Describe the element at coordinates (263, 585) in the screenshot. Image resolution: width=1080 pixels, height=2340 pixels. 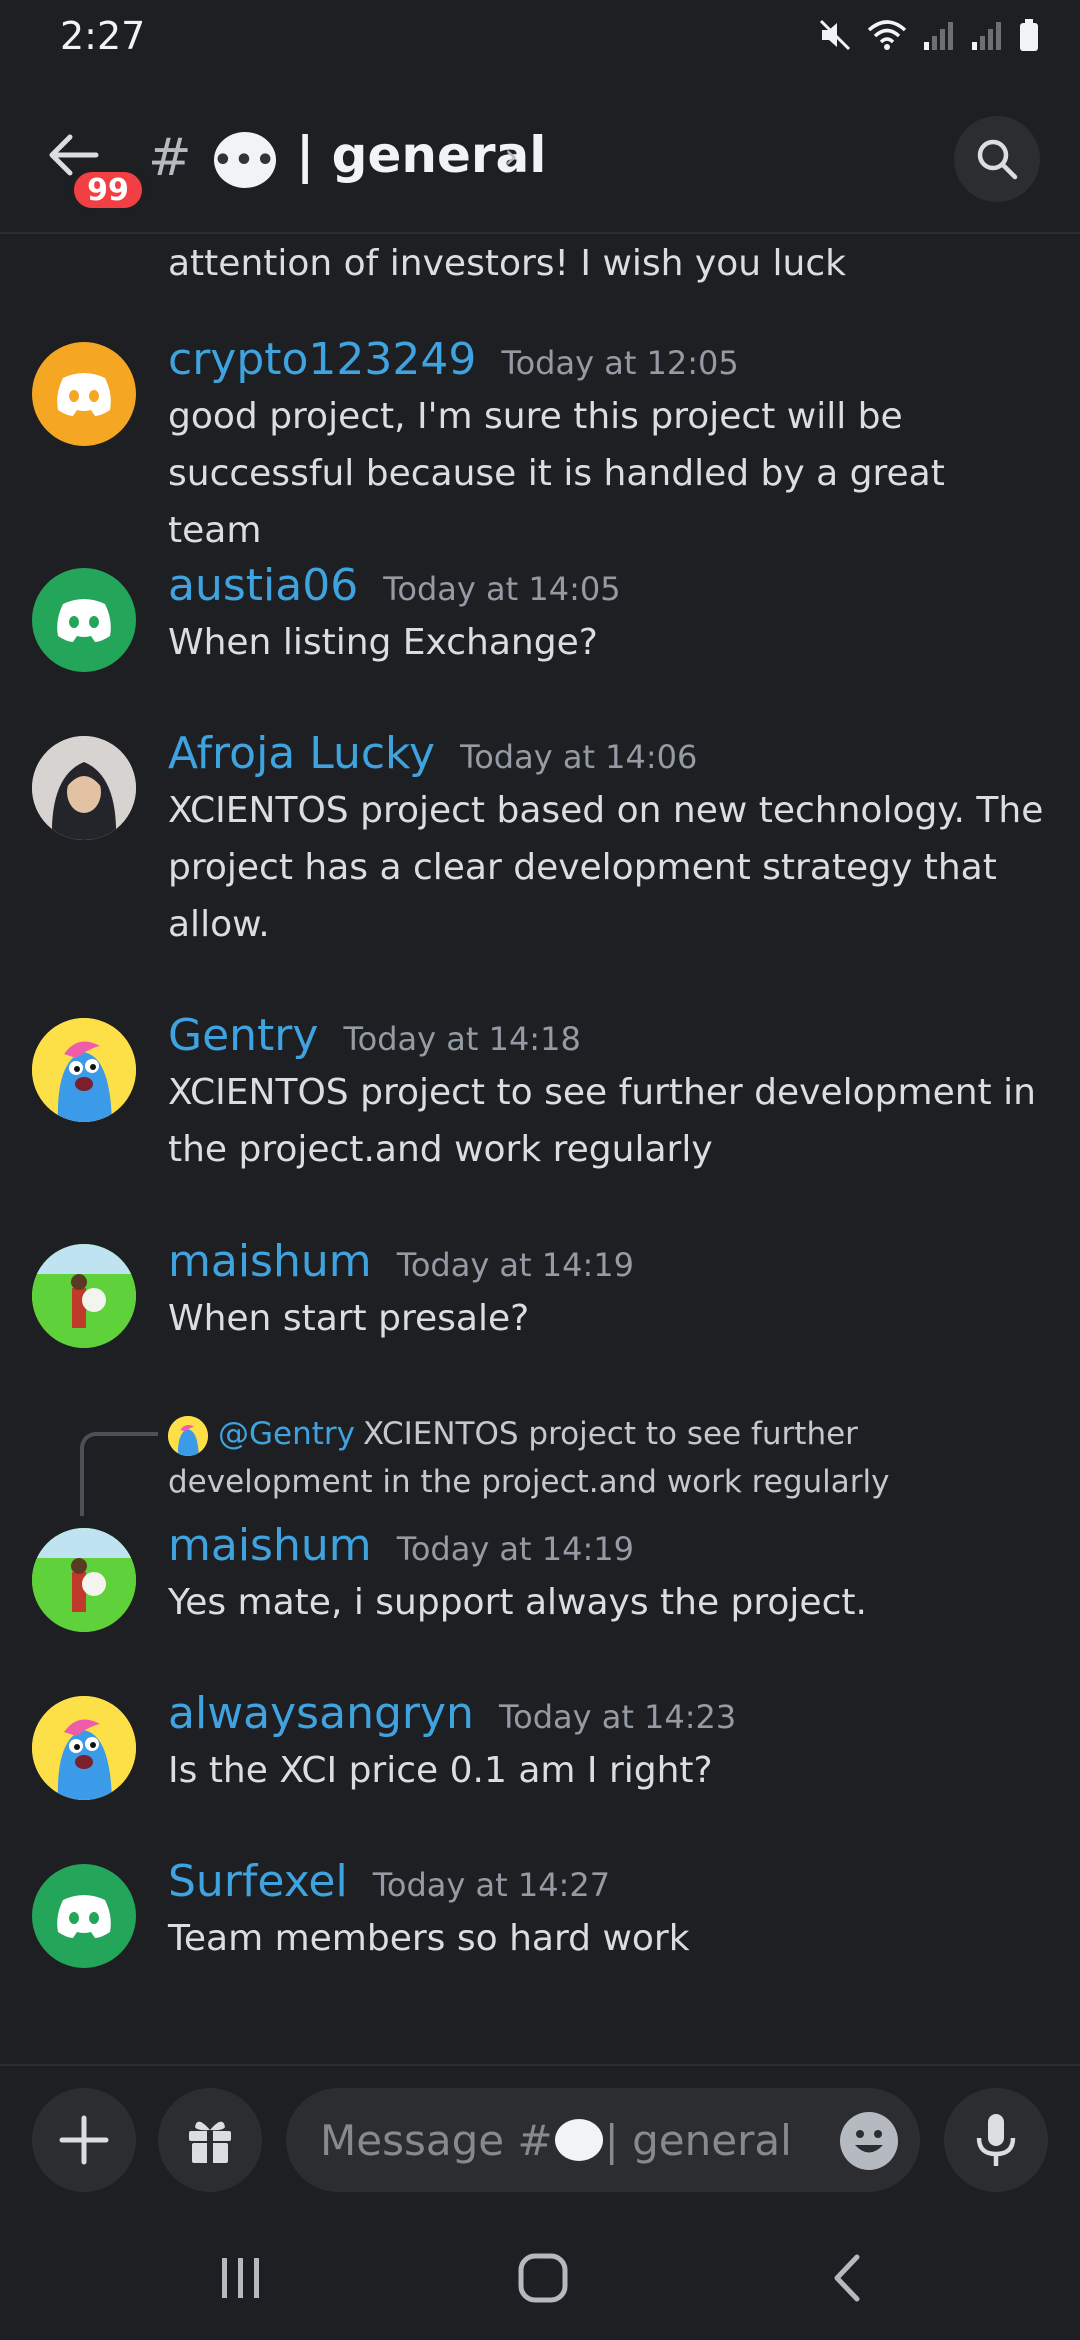
I see `username: austia06` at that location.